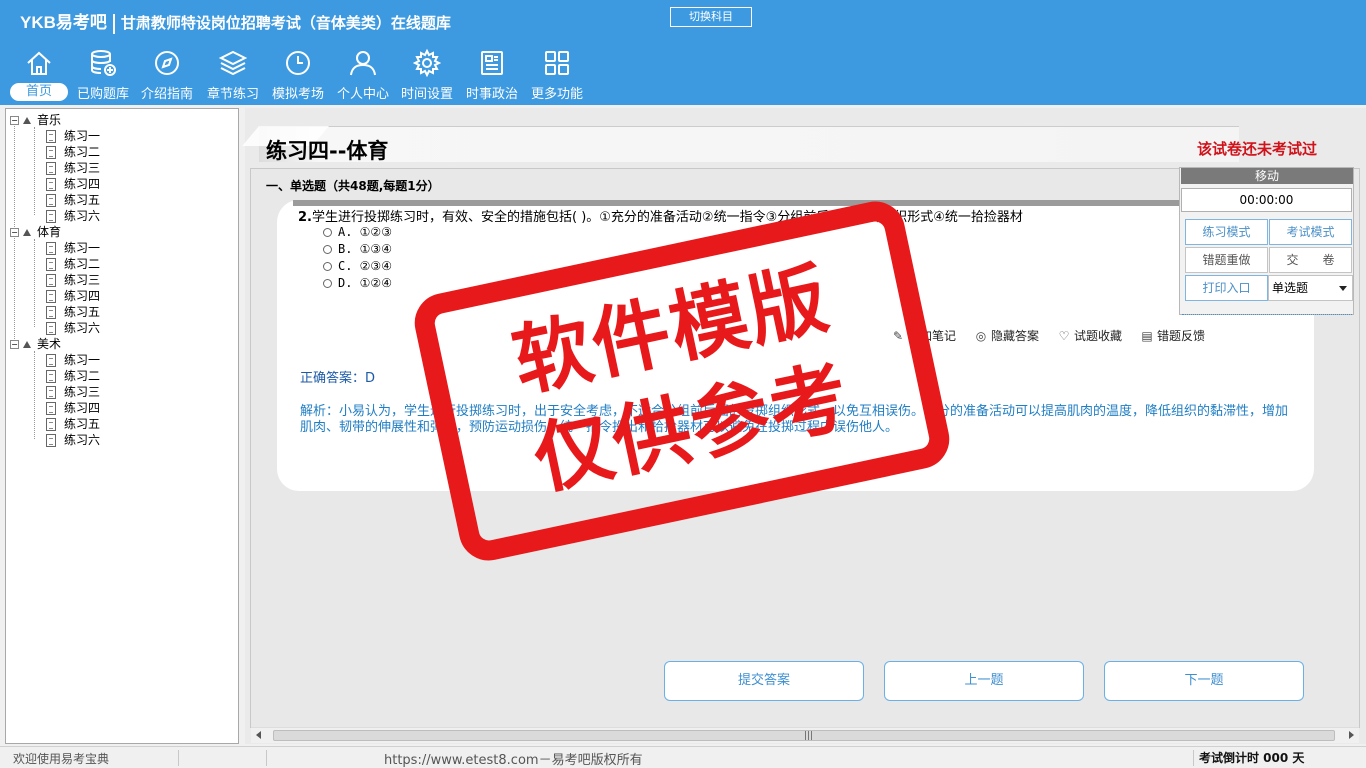 The width and height of the screenshot is (1366, 768). Describe the element at coordinates (557, 75) in the screenshot. I see `nav-more: 更多功能` at that location.